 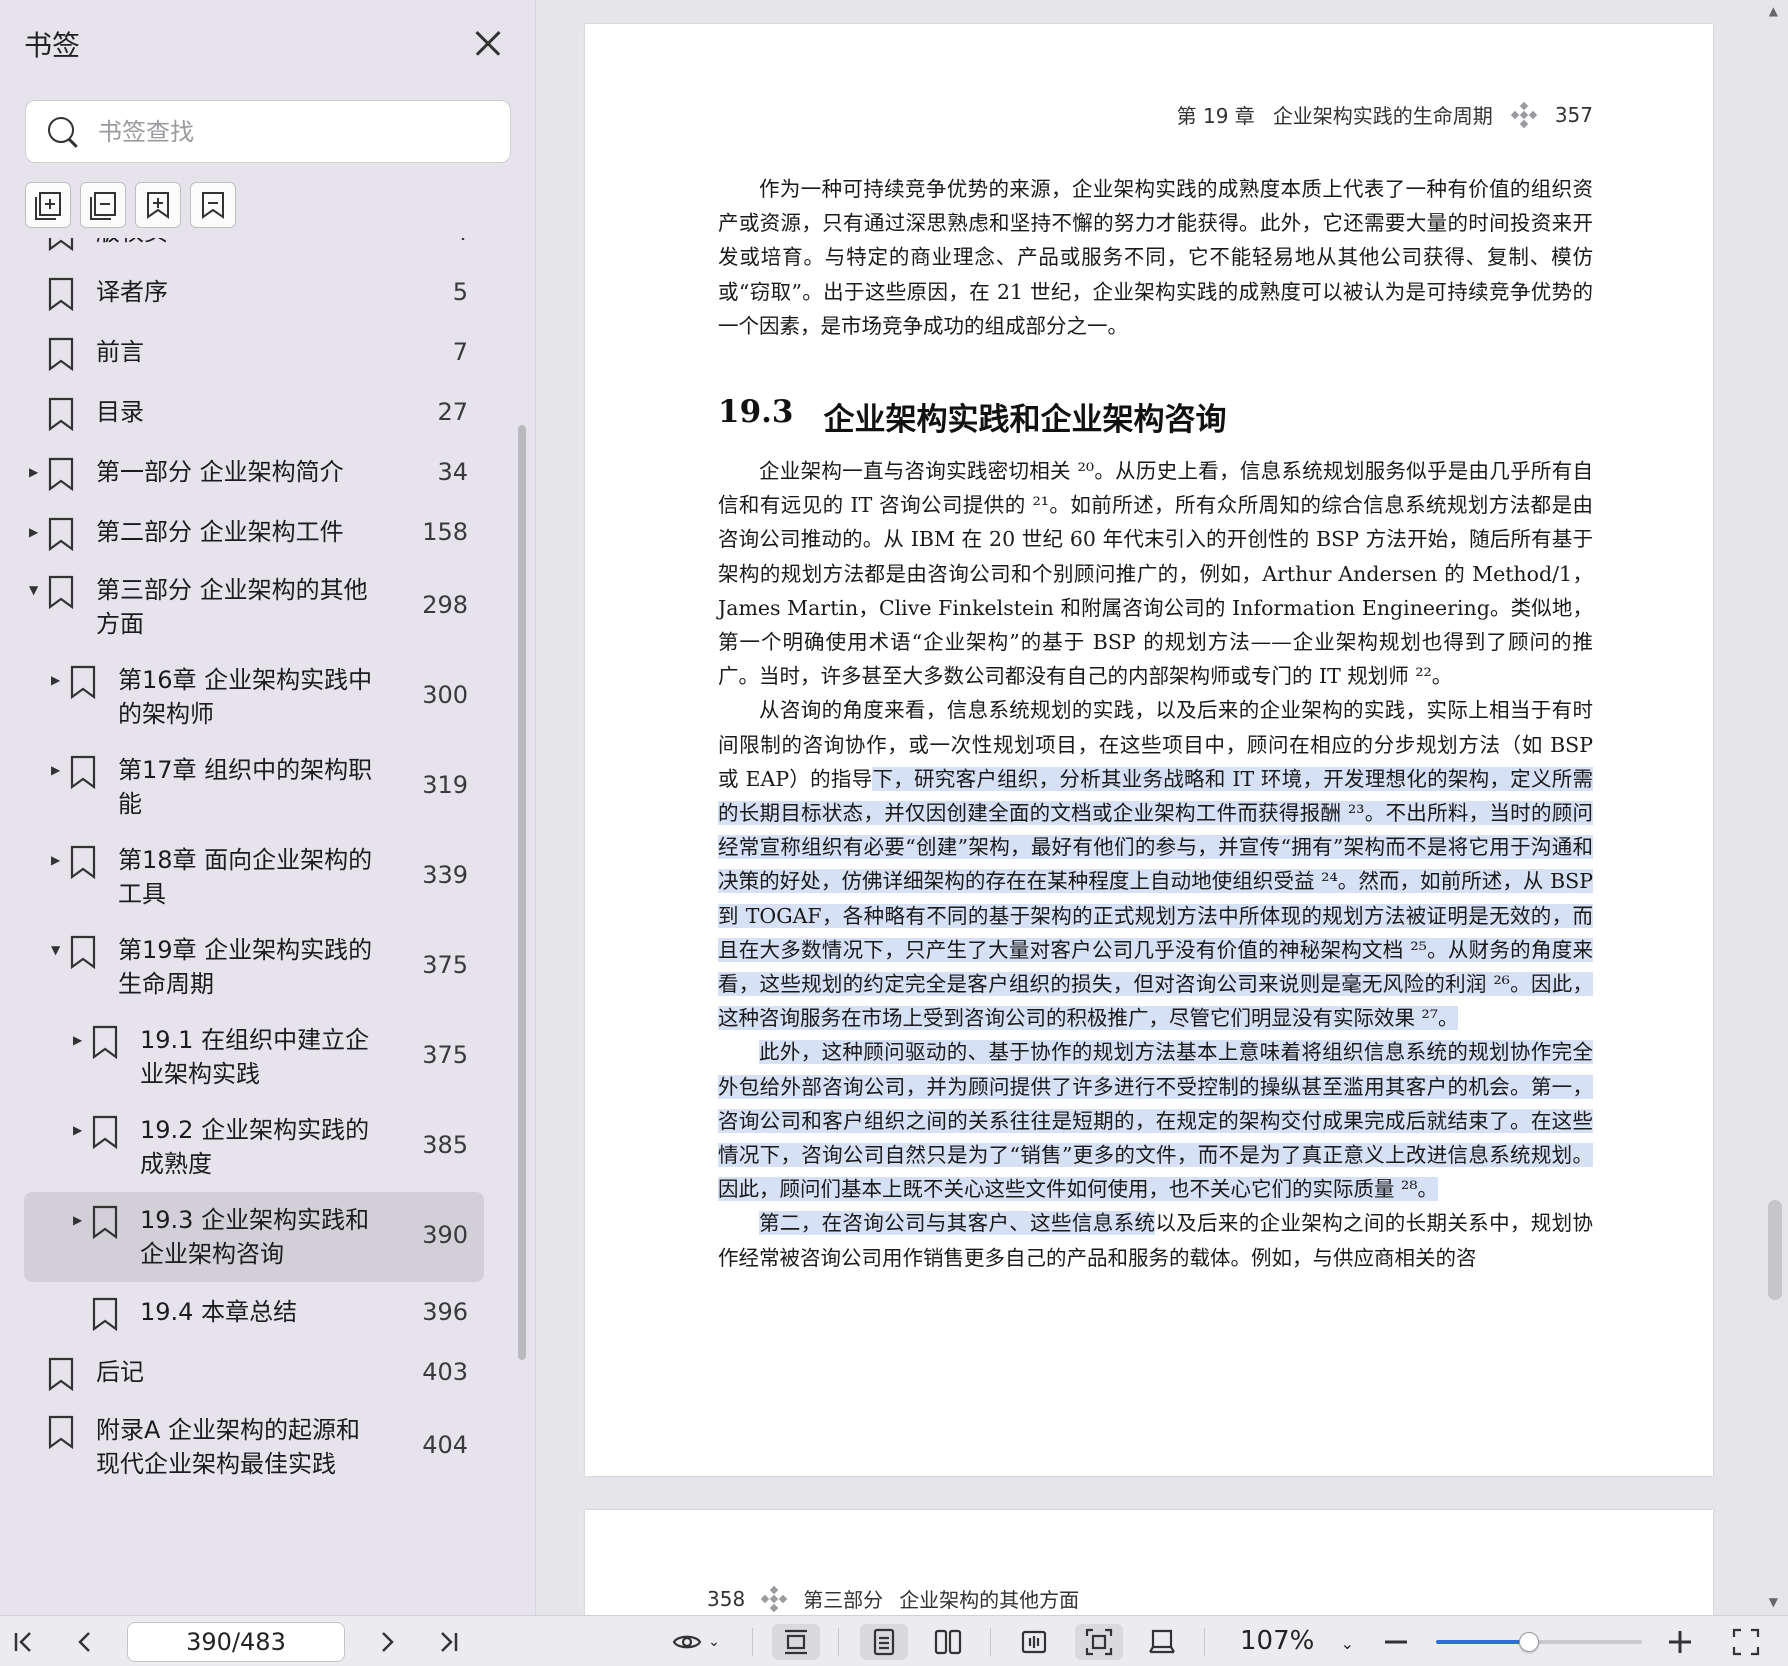 I want to click on fullscreen-icon, so click(x=1746, y=1642).